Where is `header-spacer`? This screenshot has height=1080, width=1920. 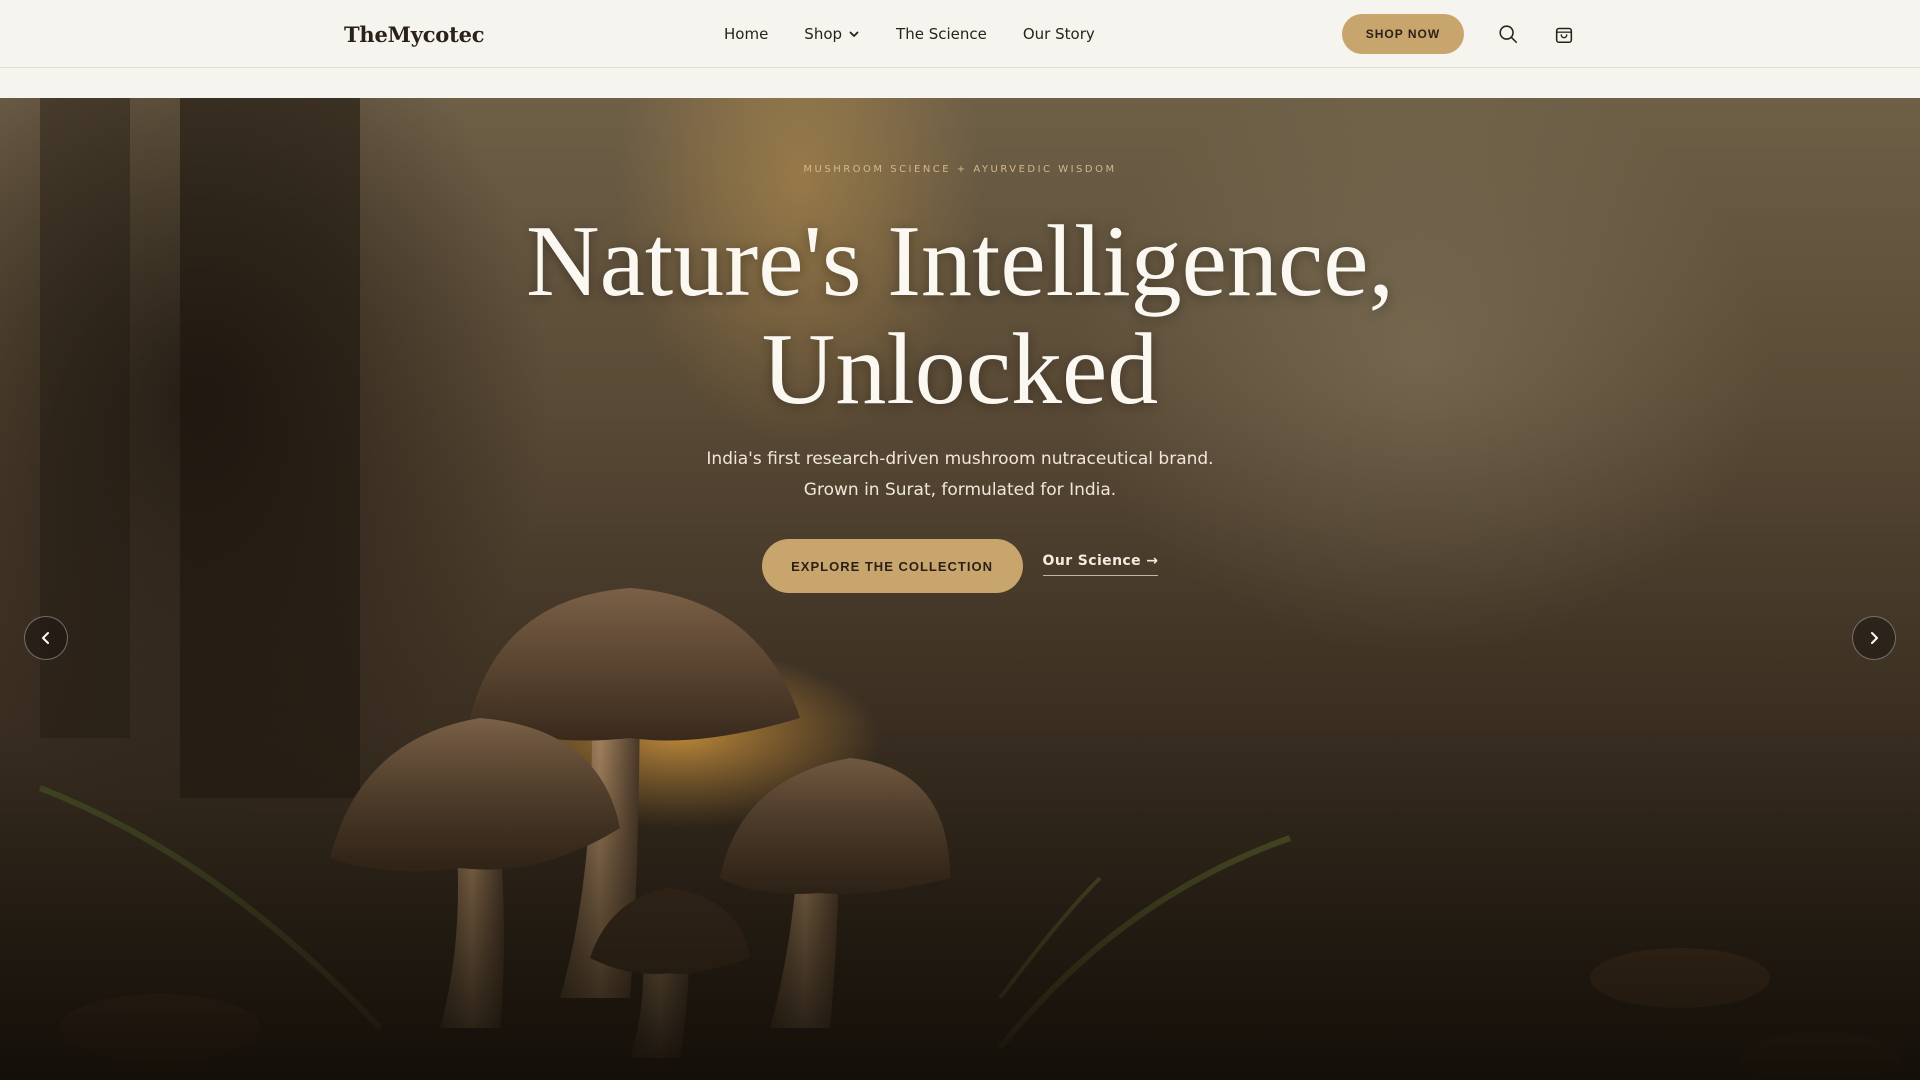
header-spacer is located at coordinates (960, 83).